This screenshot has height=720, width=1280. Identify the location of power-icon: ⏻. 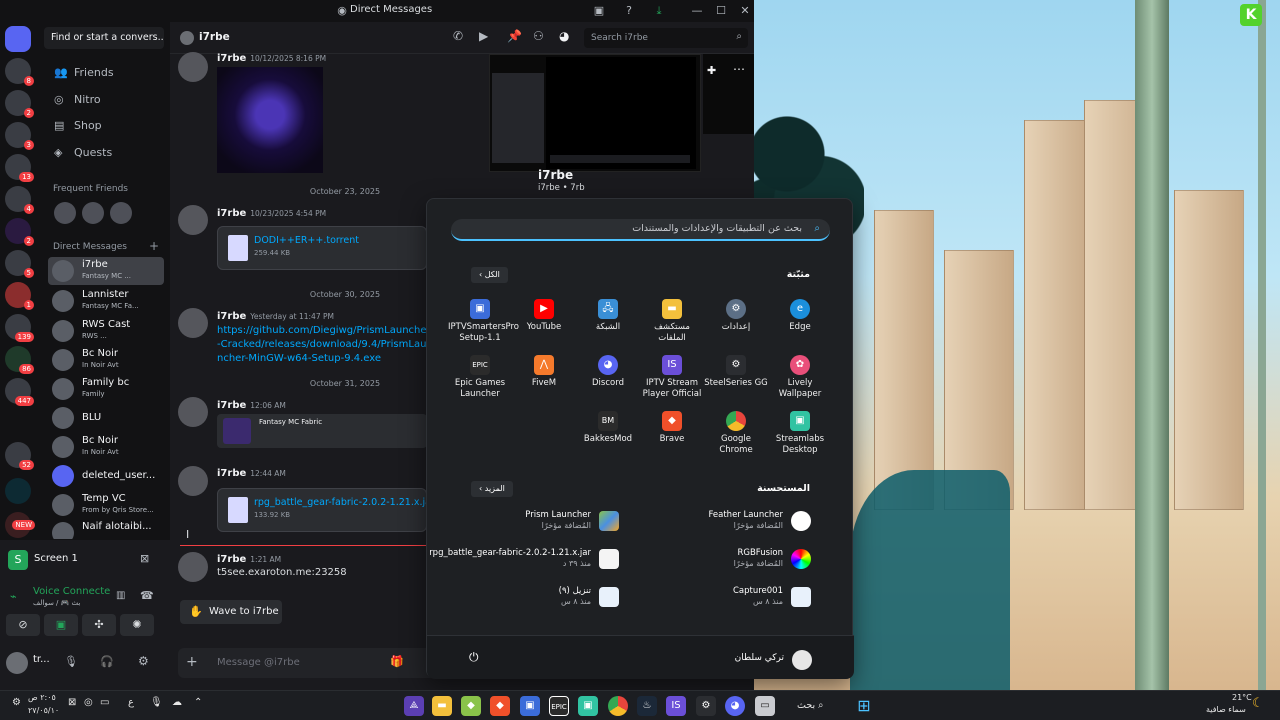
(474, 657).